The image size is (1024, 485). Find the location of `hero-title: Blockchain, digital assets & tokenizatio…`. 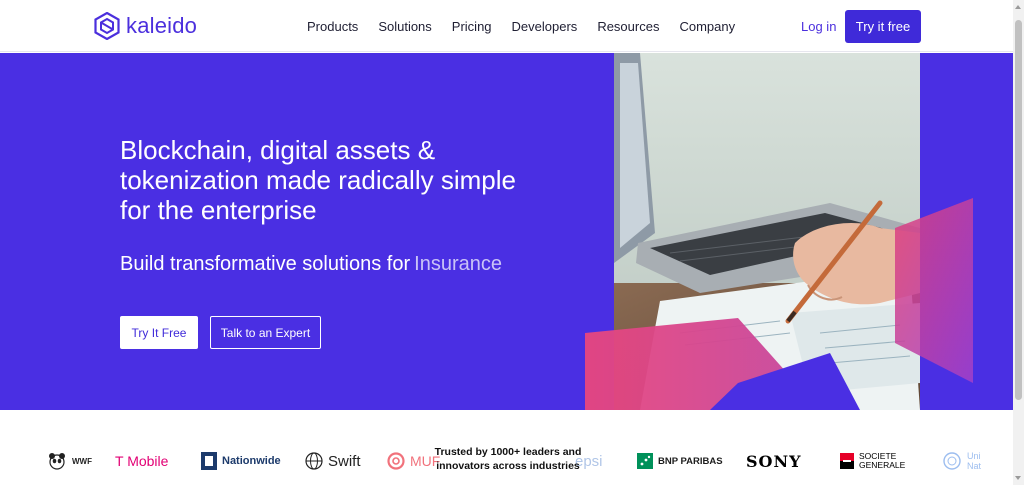

hero-title: Blockchain, digital assets & tokenizatio… is located at coordinates (318, 180).